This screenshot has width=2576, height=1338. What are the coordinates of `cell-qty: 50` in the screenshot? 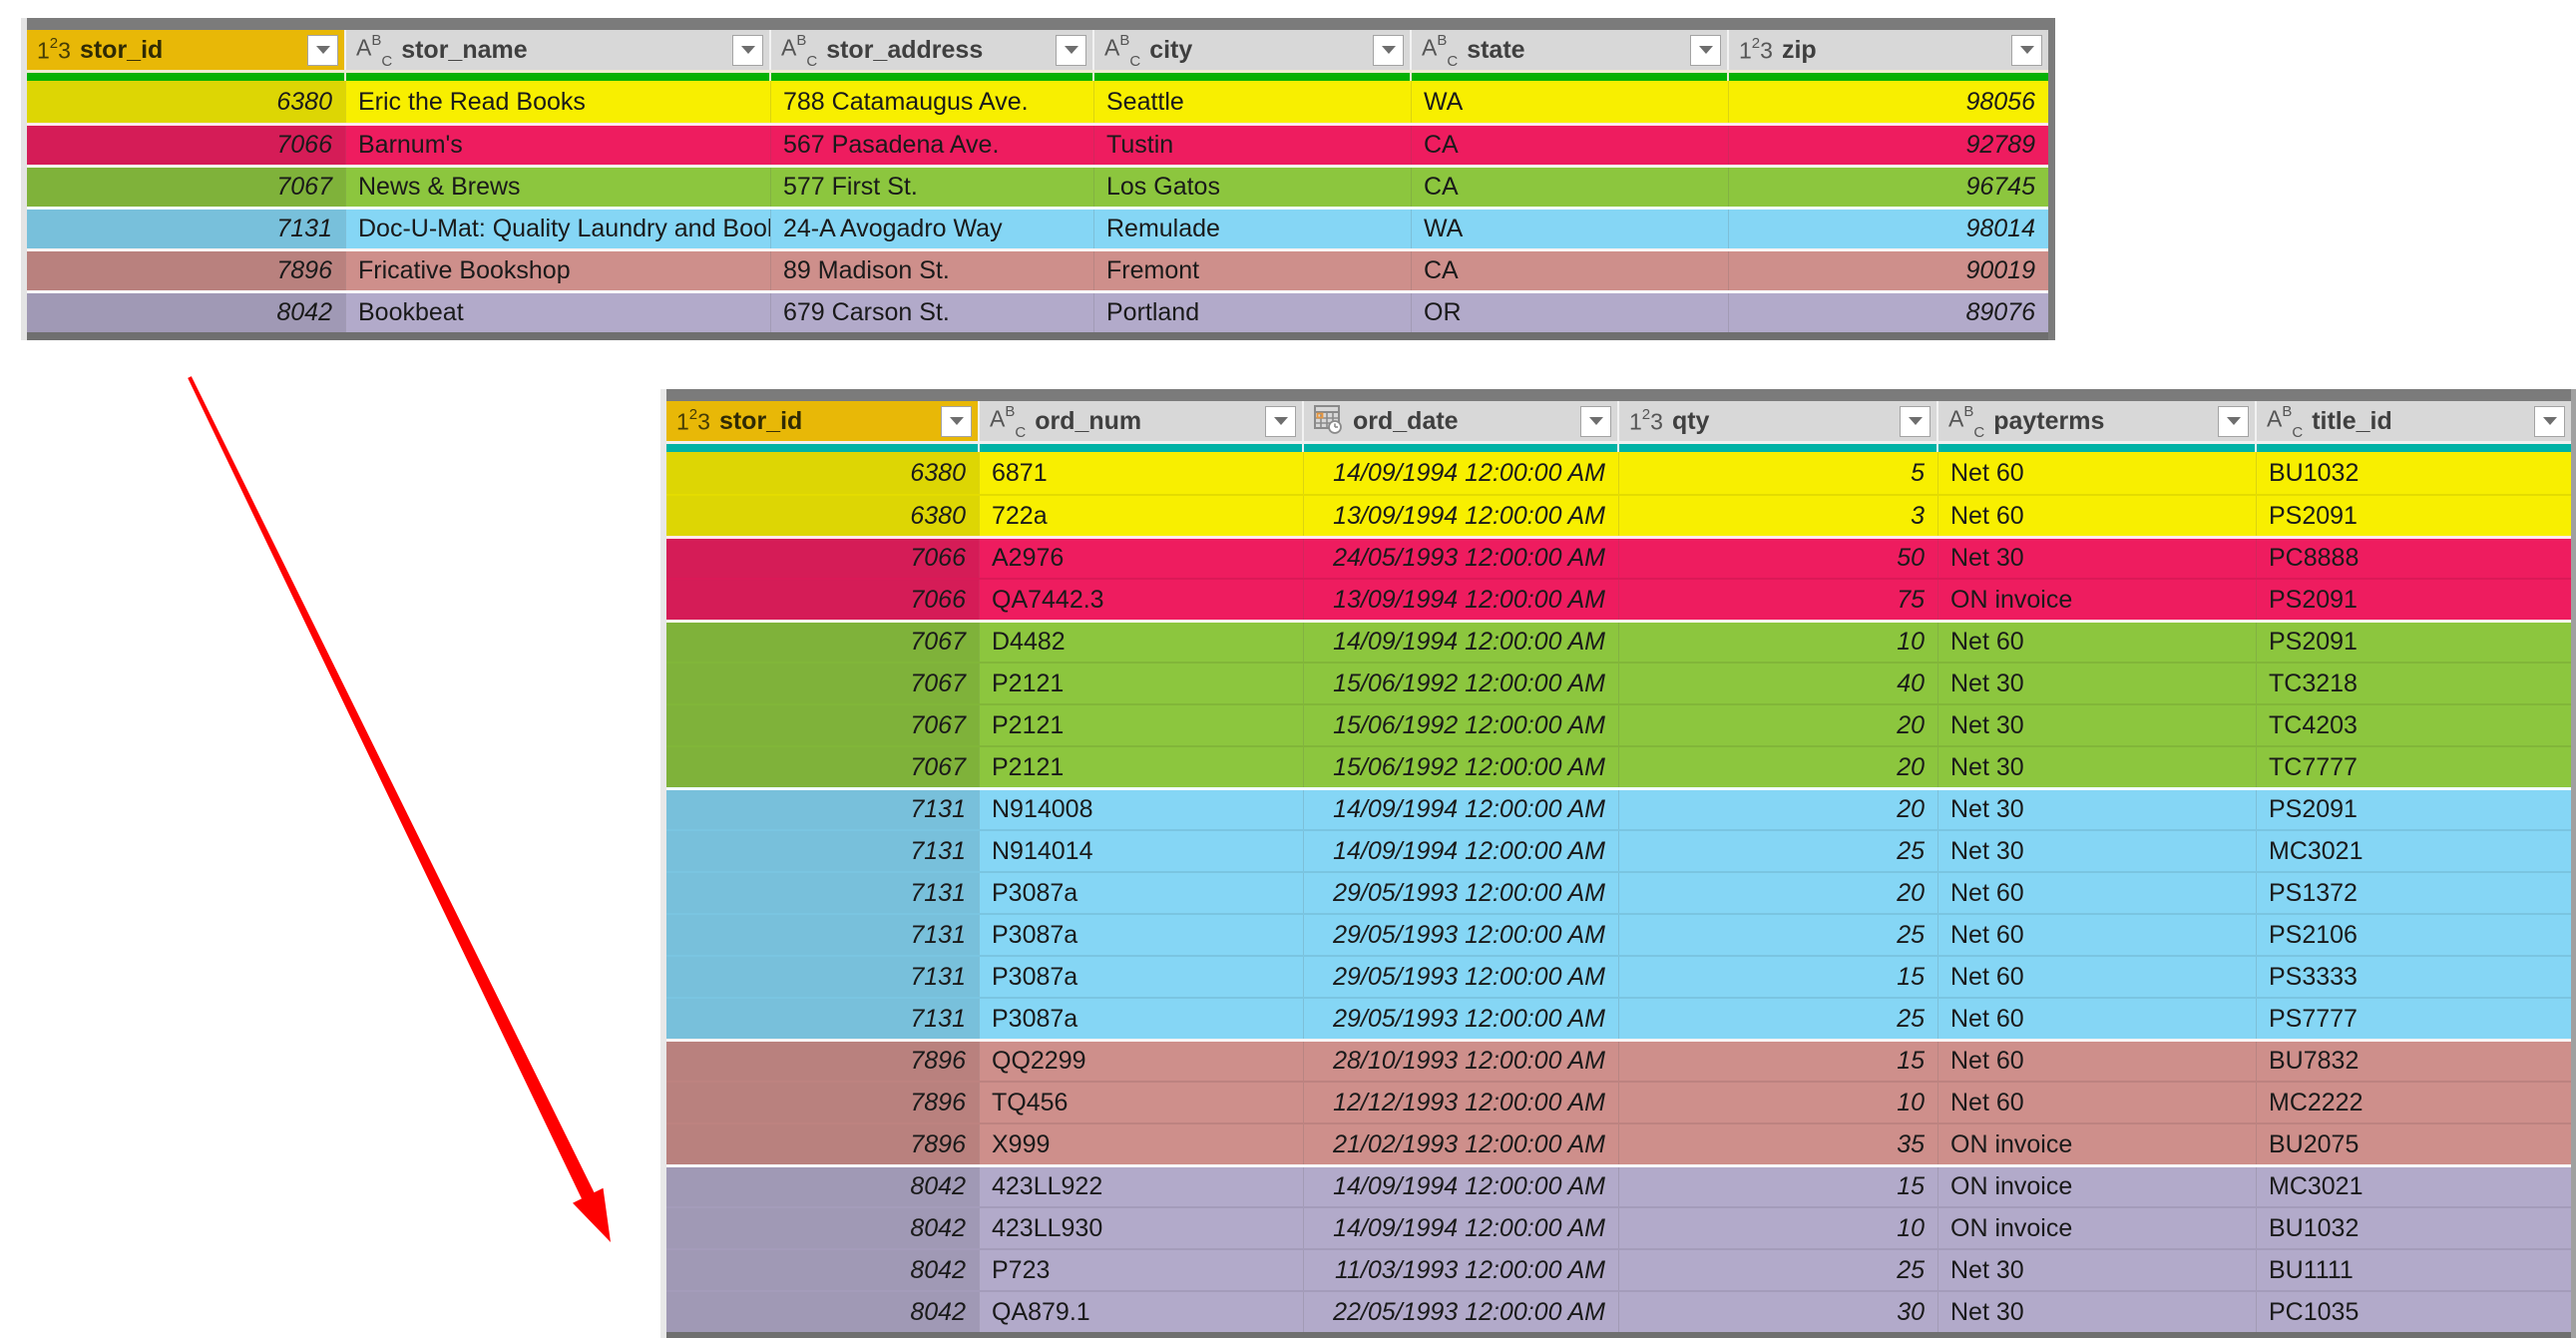 It's located at (1778, 558).